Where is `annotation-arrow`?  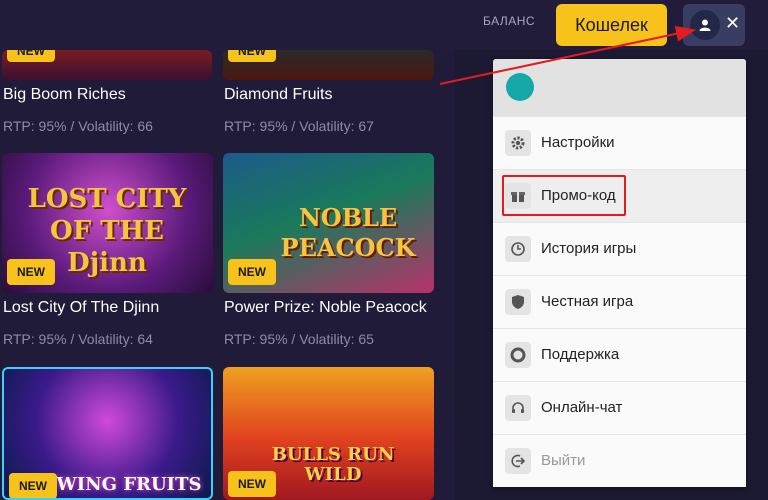
annotation-arrow is located at coordinates (567, 55).